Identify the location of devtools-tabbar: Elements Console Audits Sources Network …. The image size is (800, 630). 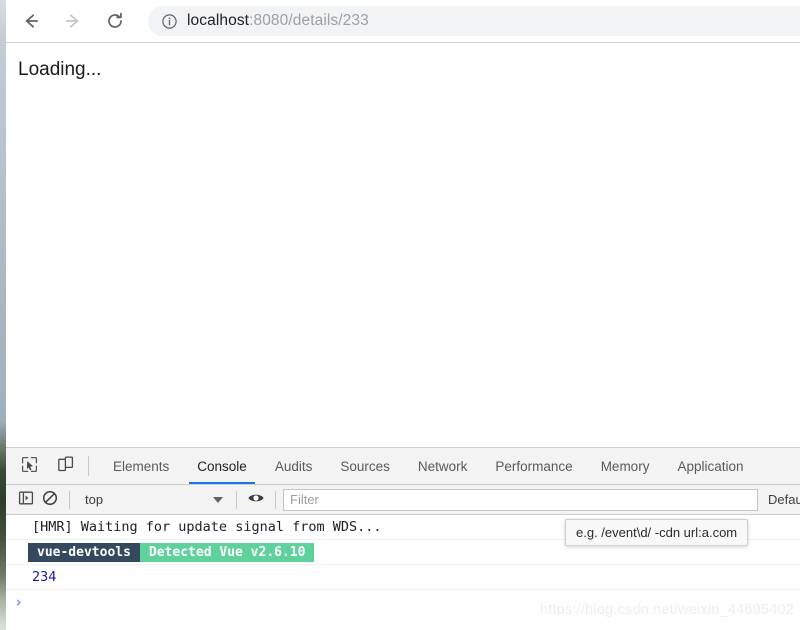
(403, 466).